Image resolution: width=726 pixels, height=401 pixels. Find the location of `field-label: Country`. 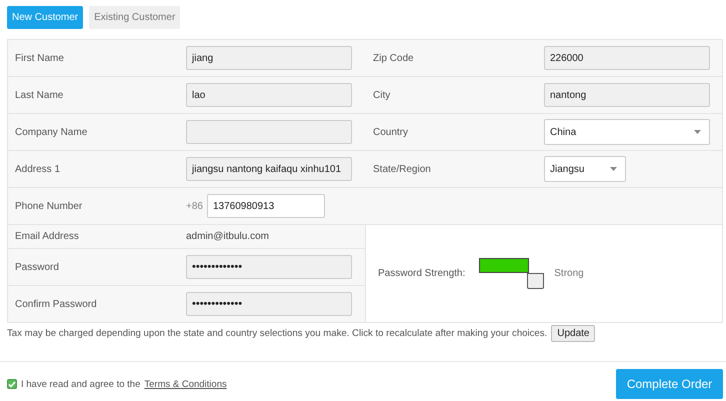

field-label: Country is located at coordinates (390, 132).